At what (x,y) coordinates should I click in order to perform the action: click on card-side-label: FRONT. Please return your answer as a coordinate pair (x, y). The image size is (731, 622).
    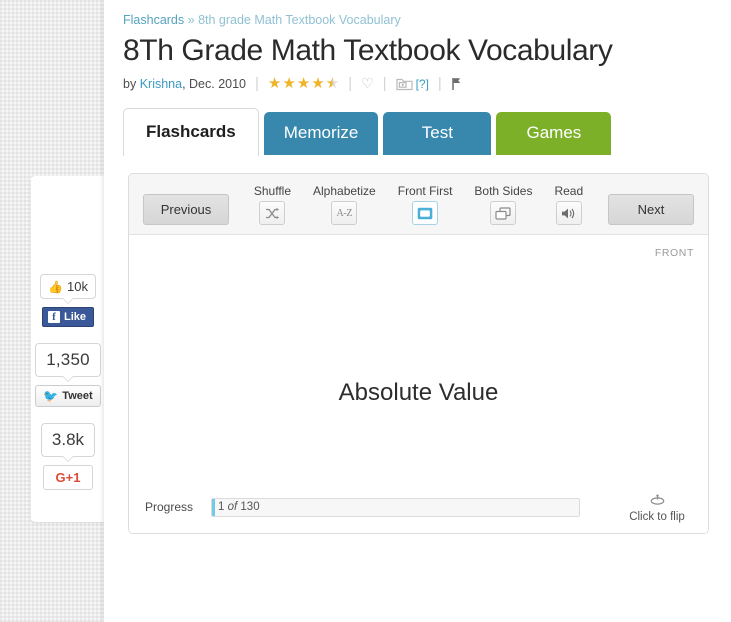
    Looking at the image, I should click on (674, 253).